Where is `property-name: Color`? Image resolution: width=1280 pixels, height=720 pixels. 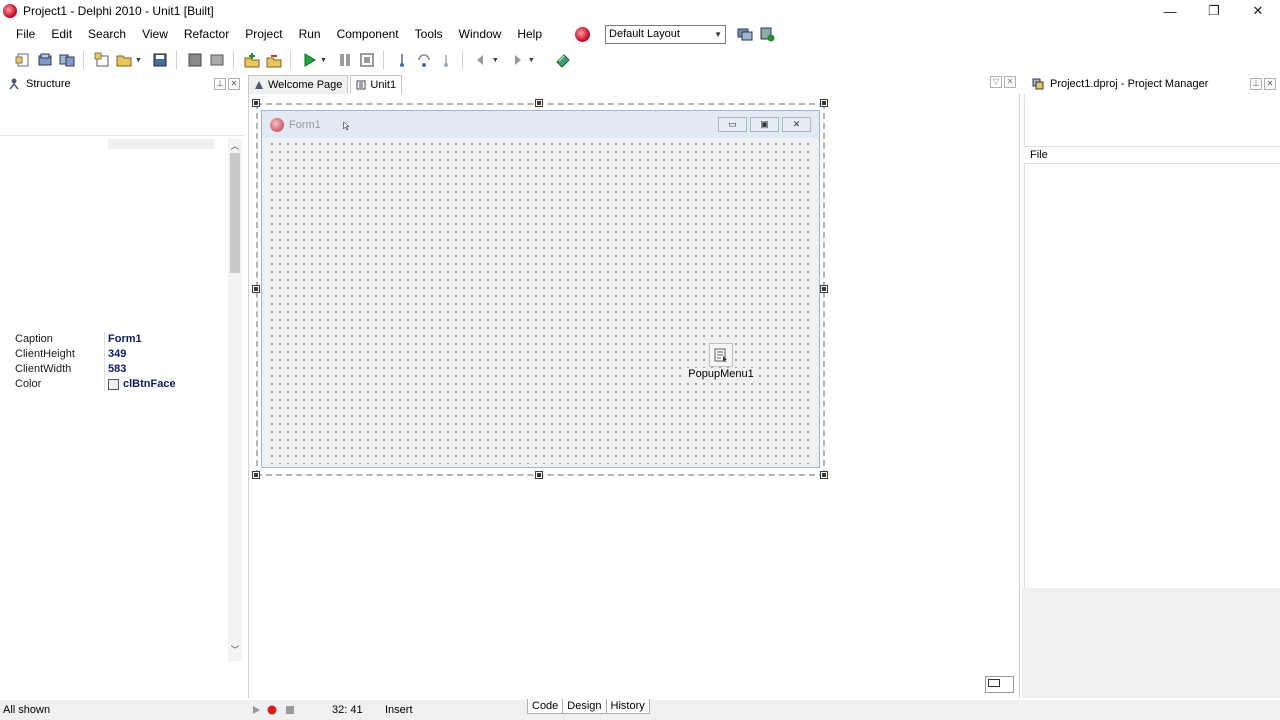 property-name: Color is located at coordinates (58, 384).